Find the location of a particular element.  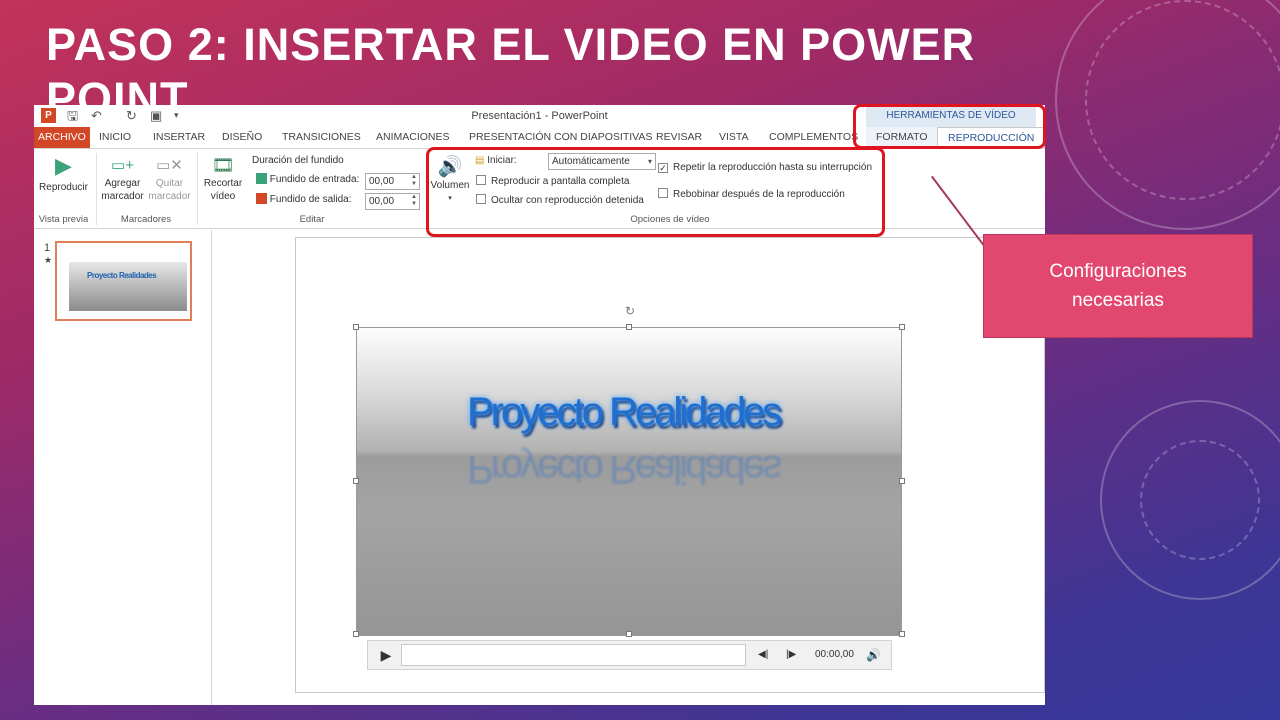

callout-text: Configuraciones necesarias is located at coordinates (1118, 286).